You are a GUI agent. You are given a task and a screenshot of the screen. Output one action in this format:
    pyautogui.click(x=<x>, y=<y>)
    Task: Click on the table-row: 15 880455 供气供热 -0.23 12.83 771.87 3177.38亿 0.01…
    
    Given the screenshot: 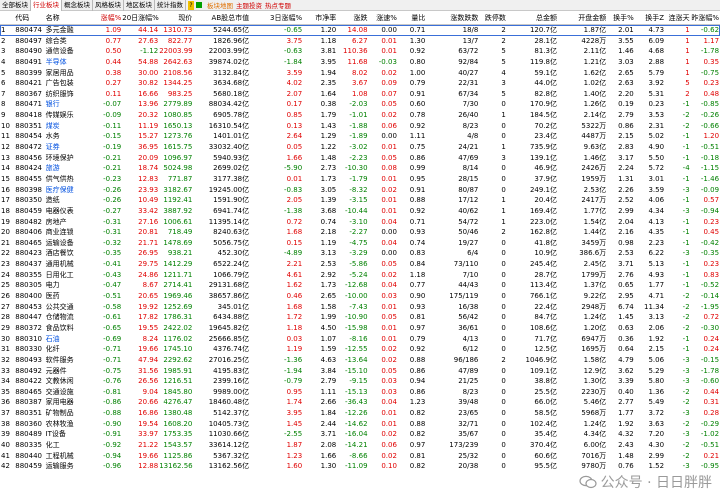 What is the action you would take?
    pyautogui.click(x=360, y=179)
    